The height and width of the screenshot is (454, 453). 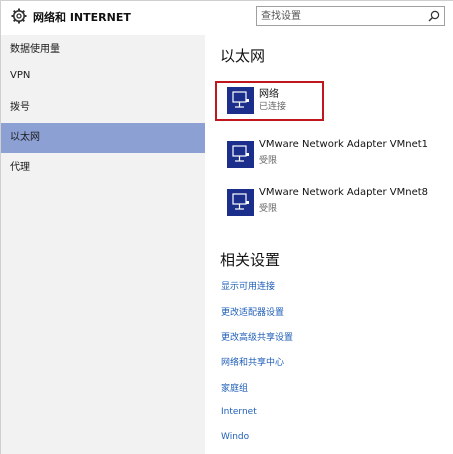 I want to click on link-homegroup: 家庭组, so click(x=234, y=387).